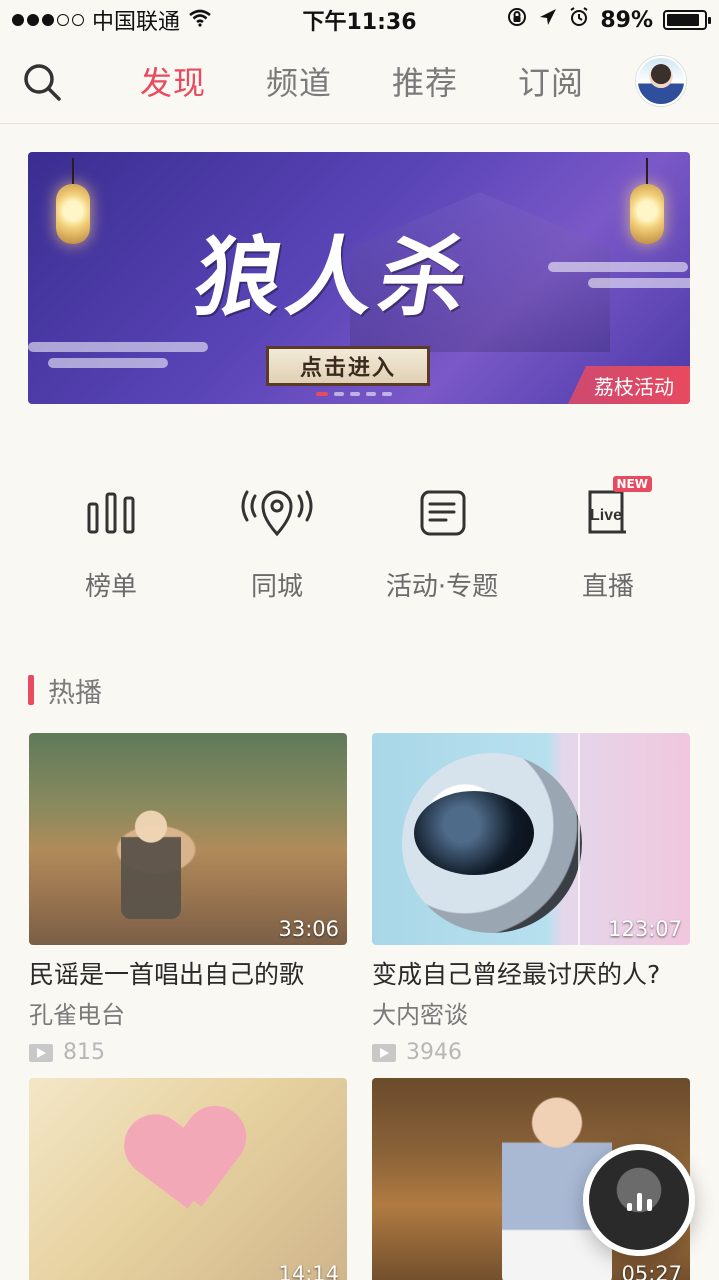 The height and width of the screenshot is (1280, 719). I want to click on play-count-value: 3946, so click(434, 1052).